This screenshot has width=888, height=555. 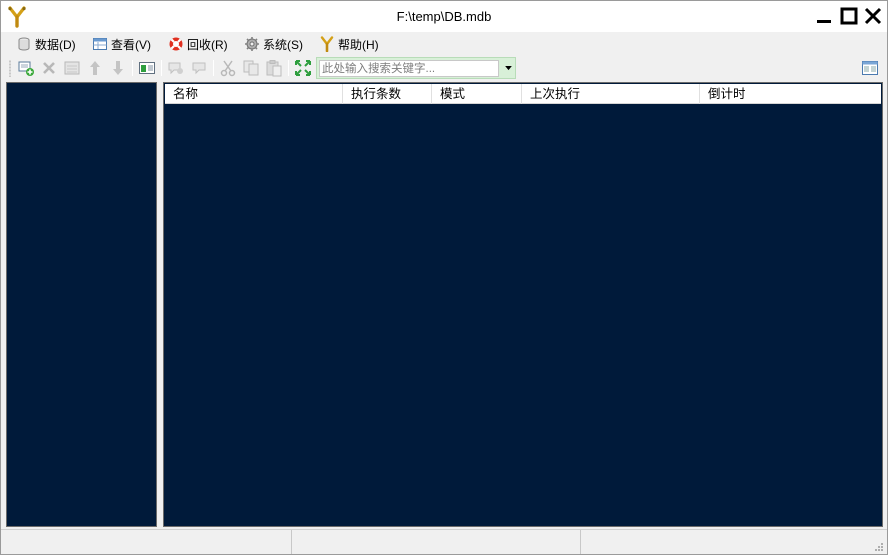 I want to click on cut-icon, so click(x=228, y=68).